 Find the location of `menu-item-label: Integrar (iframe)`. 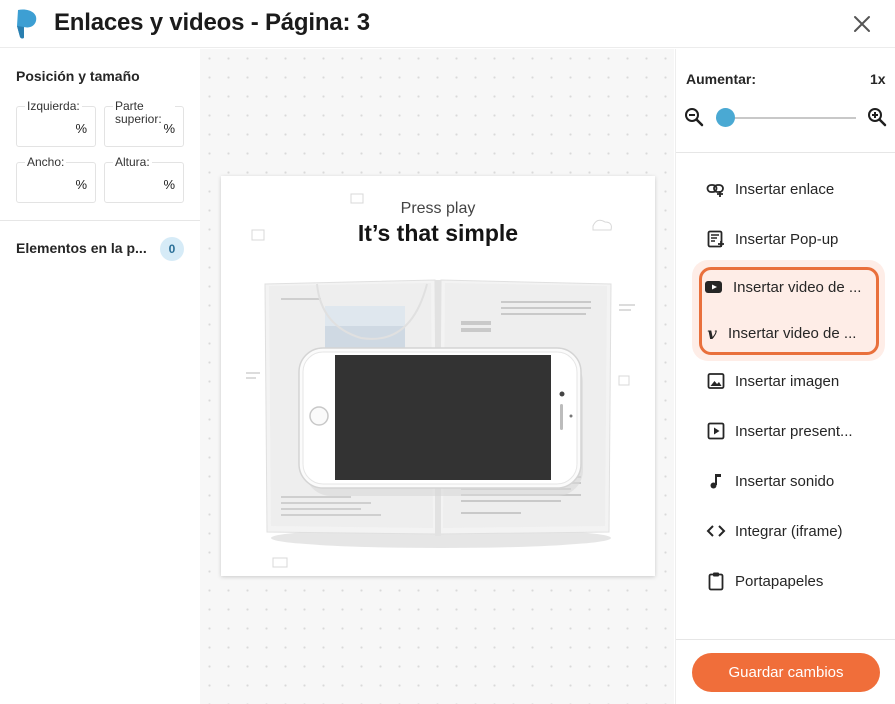

menu-item-label: Integrar (iframe) is located at coordinates (789, 531).